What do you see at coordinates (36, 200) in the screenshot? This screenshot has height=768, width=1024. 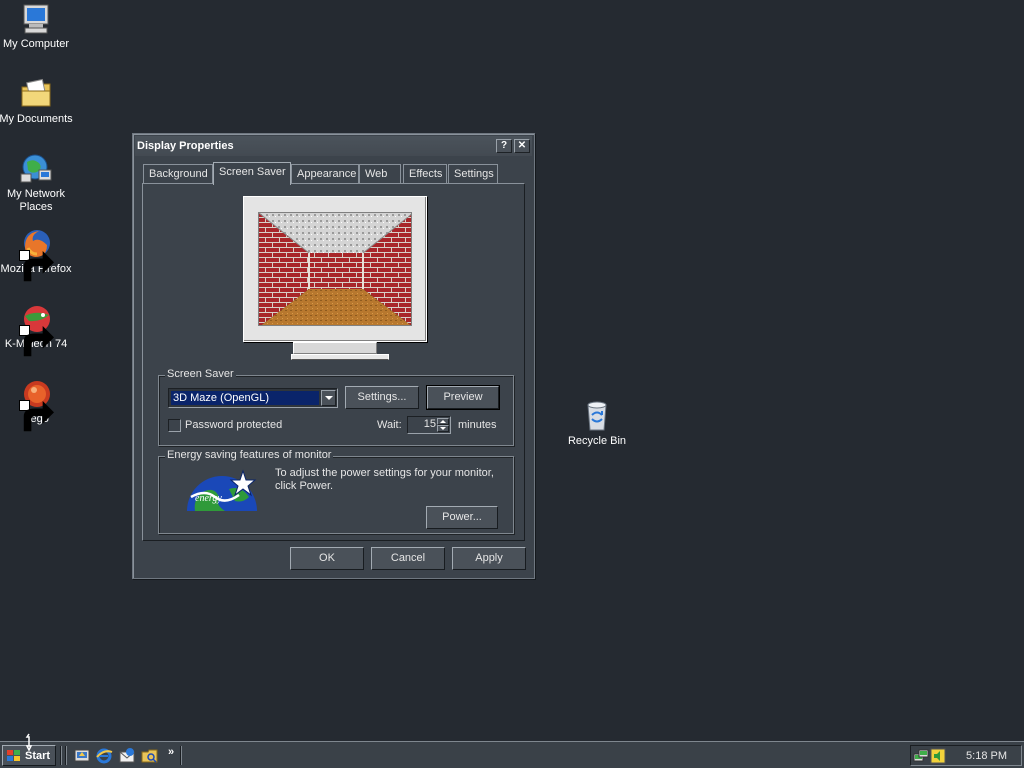 I see `desktop-icon-label: My Network Places` at bounding box center [36, 200].